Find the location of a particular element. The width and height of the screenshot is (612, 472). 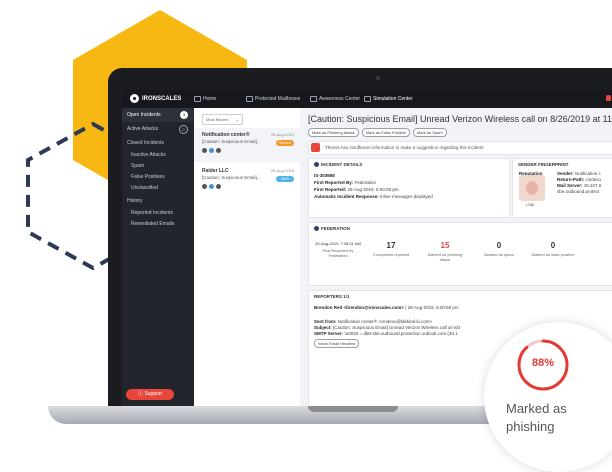

field-label: SMTP Server: is located at coordinates (329, 333).